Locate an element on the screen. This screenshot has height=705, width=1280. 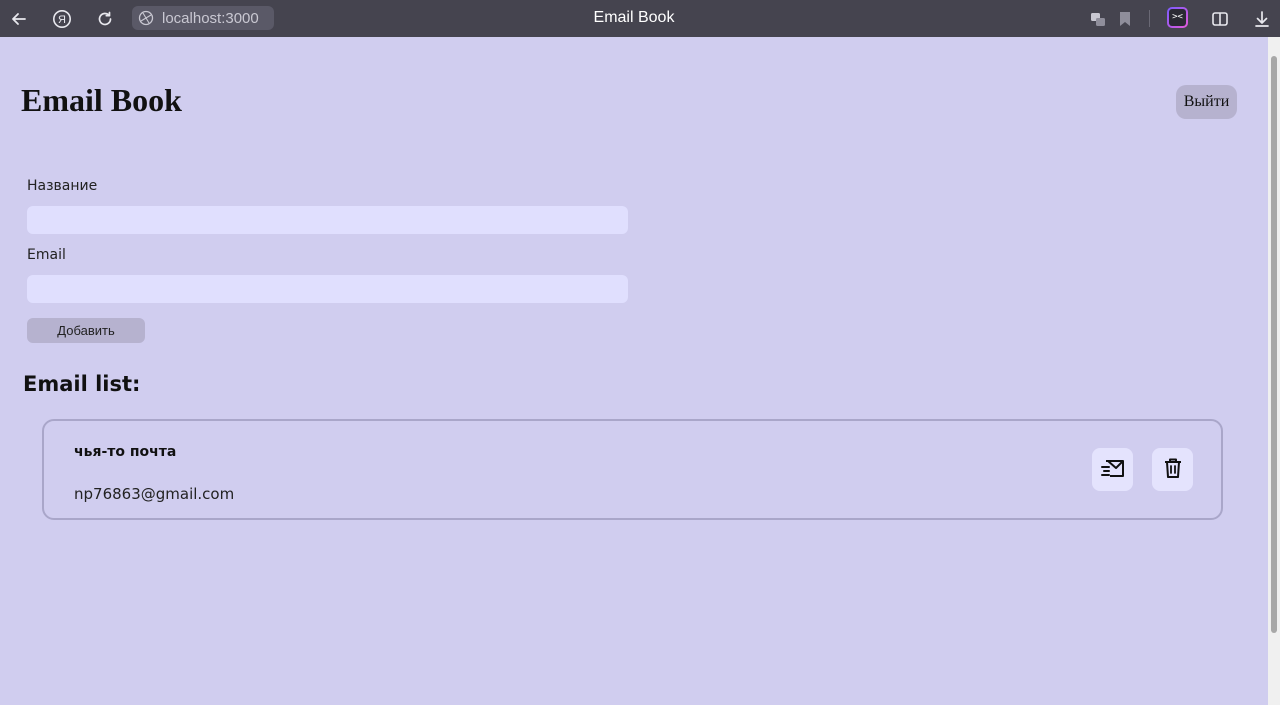
add-email-button: Добавить is located at coordinates (86, 330).